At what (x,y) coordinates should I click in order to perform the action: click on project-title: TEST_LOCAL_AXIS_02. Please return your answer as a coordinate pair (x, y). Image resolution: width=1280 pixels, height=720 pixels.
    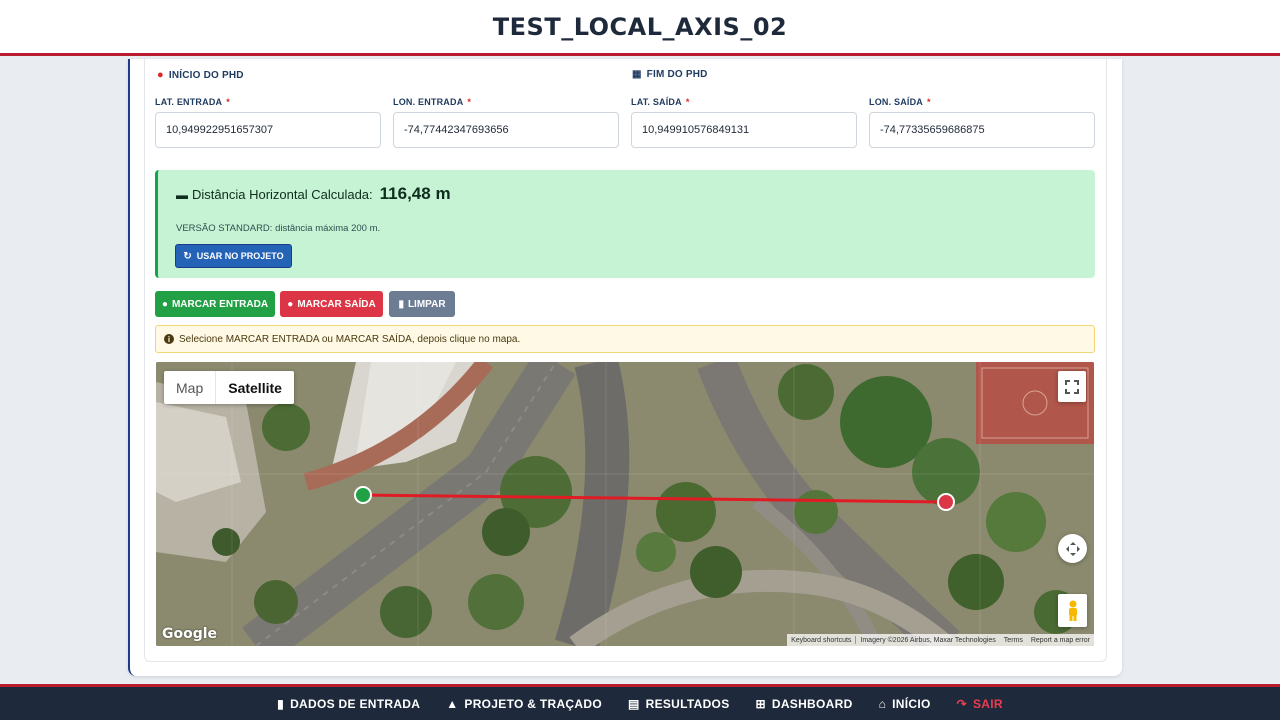
    Looking at the image, I should click on (640, 26).